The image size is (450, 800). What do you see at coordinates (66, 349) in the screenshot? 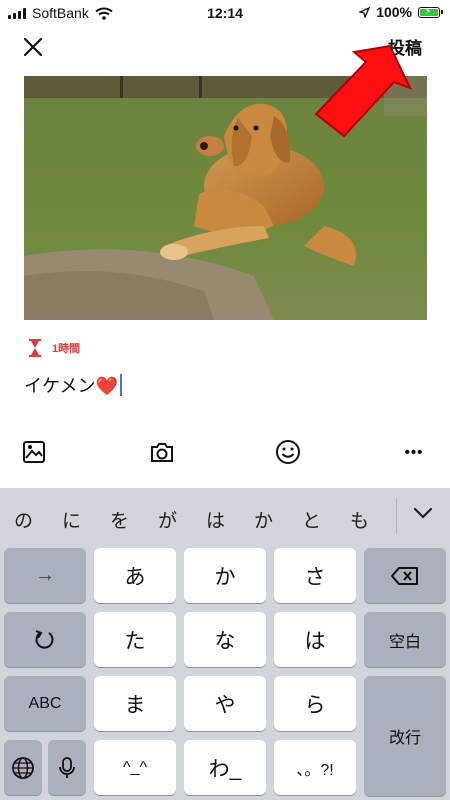
I see `timer-label: 1時間` at bounding box center [66, 349].